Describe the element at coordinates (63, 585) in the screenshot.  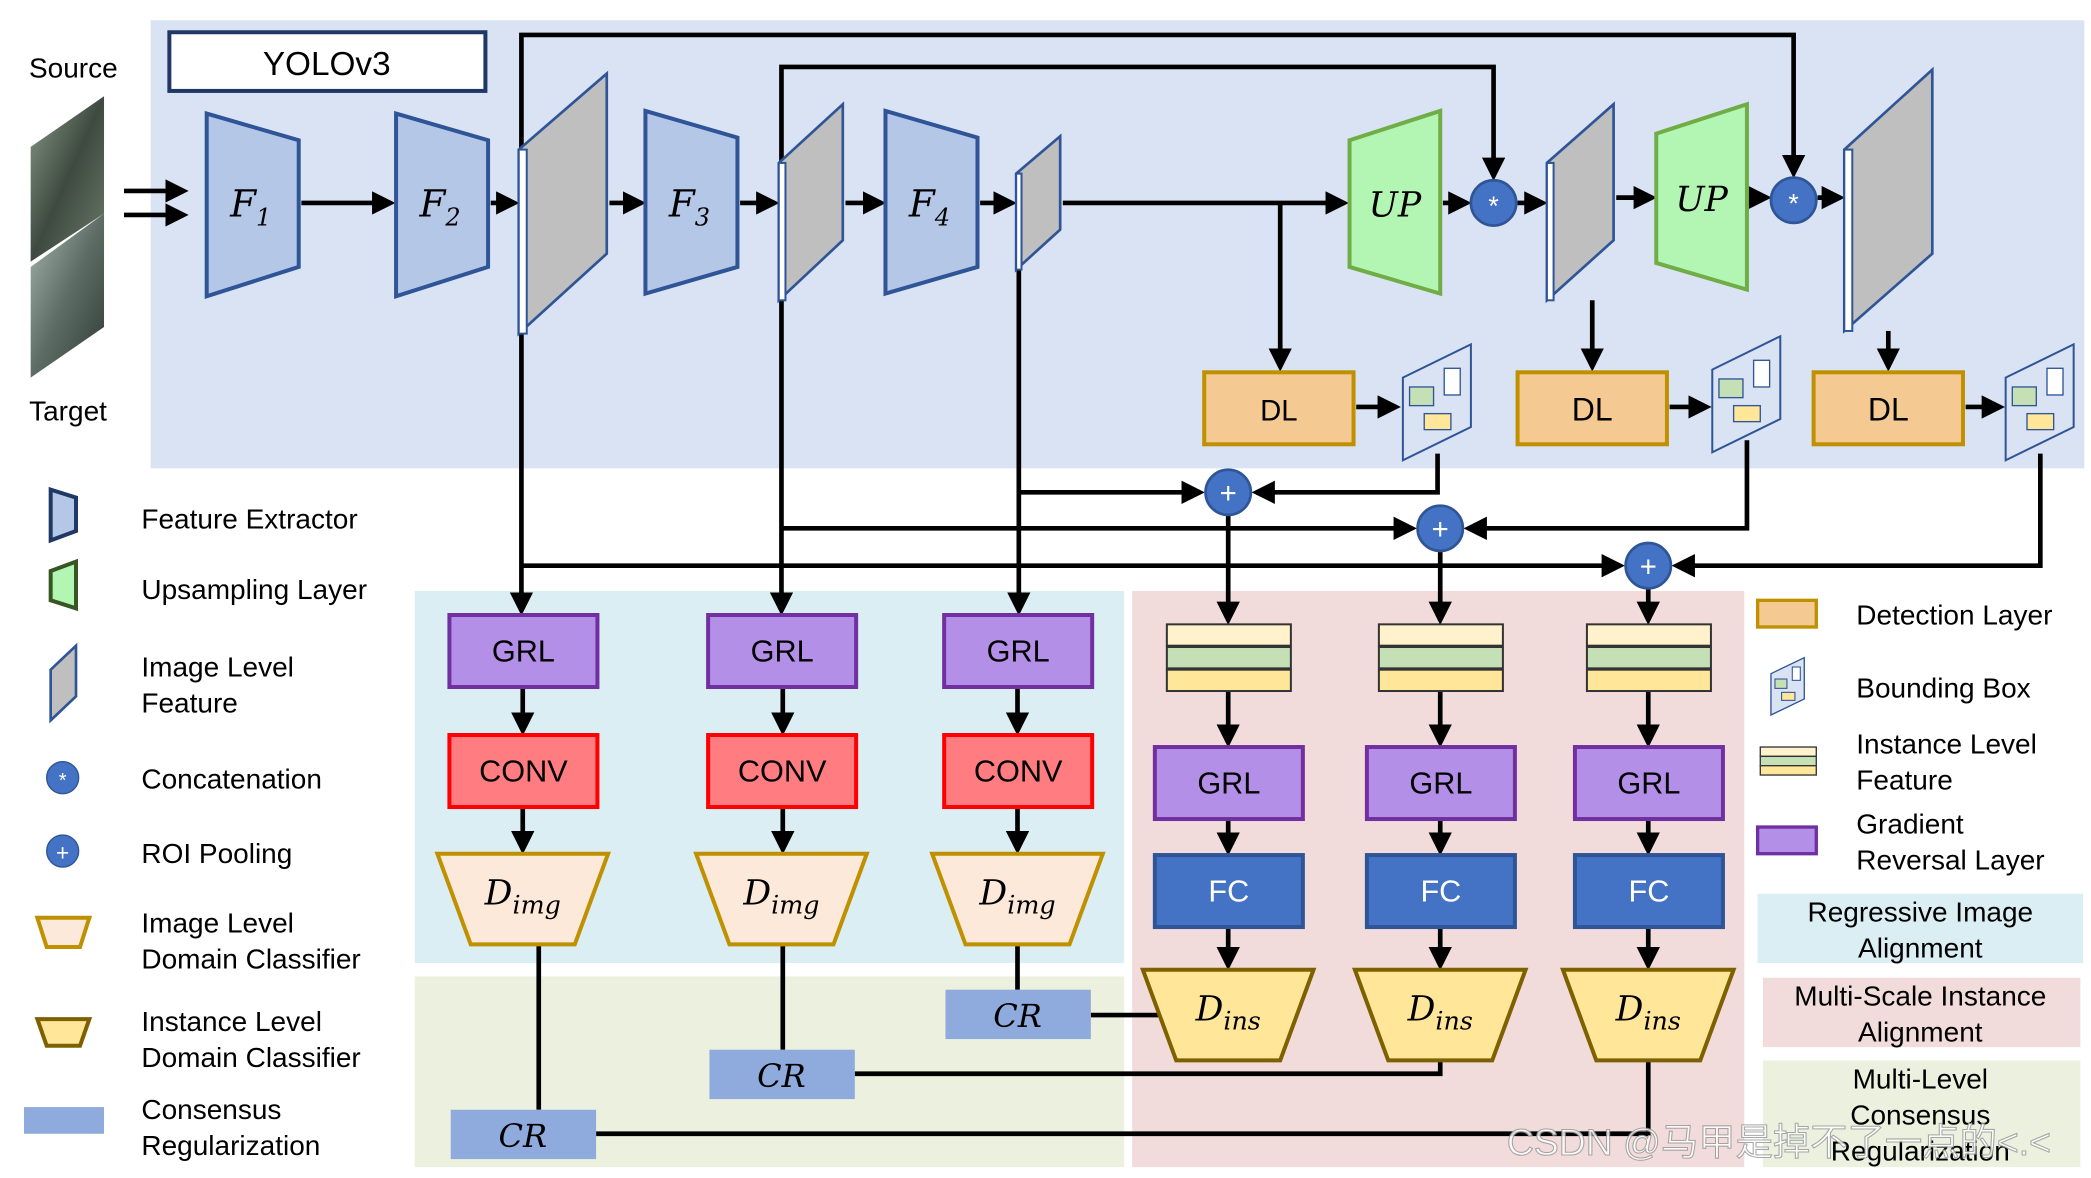
I see `upsampling-icon` at that location.